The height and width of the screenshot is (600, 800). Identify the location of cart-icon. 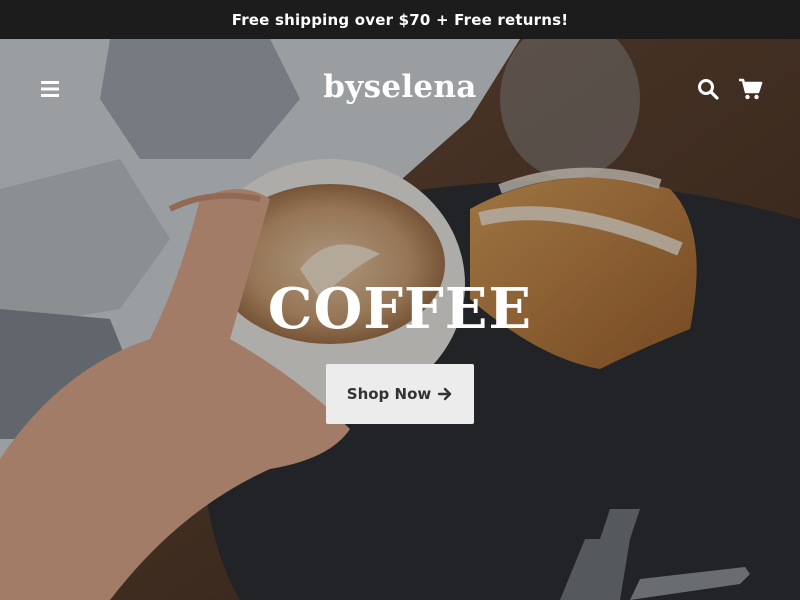
(750, 89).